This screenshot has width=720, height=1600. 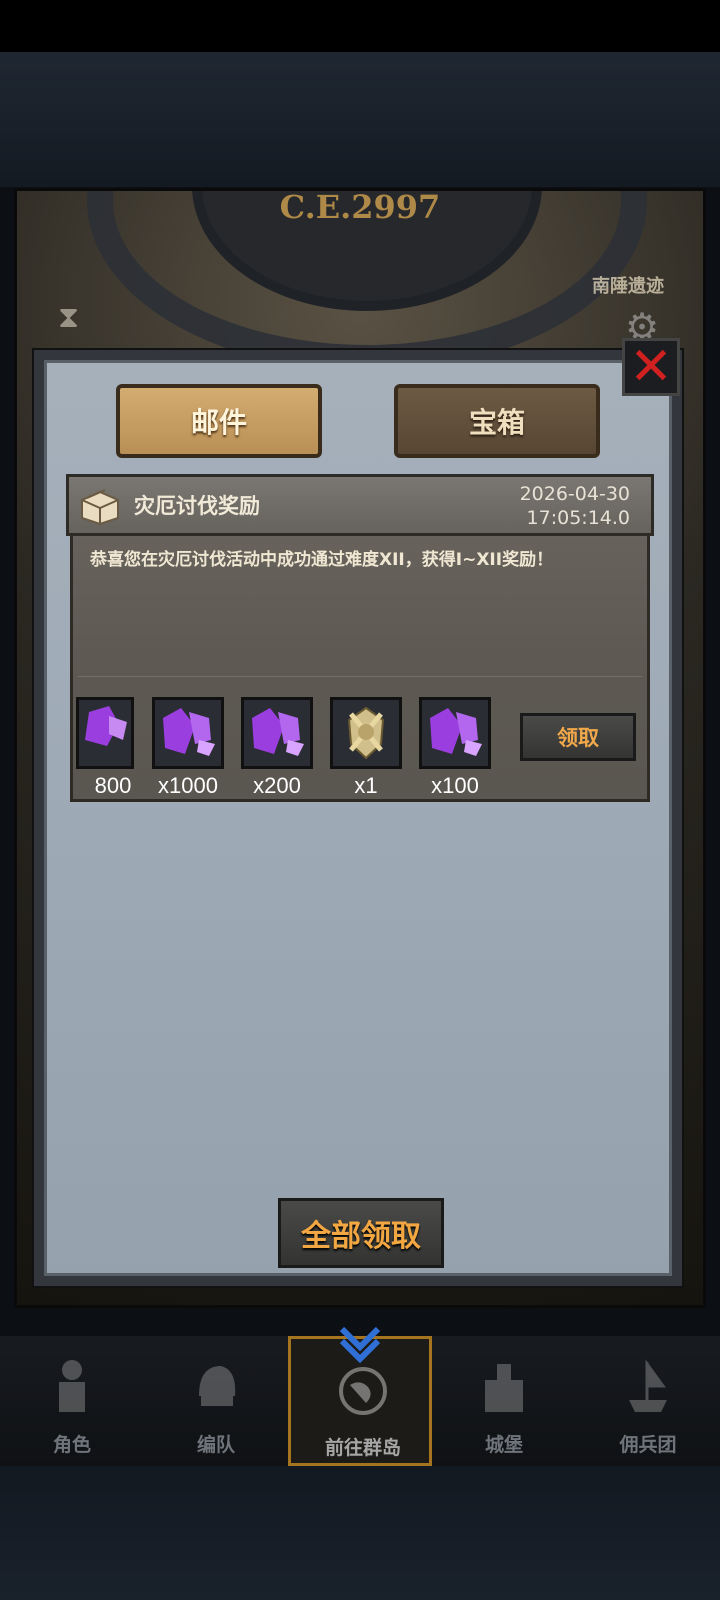 I want to click on tab-mail: 邮件, so click(x=219, y=421).